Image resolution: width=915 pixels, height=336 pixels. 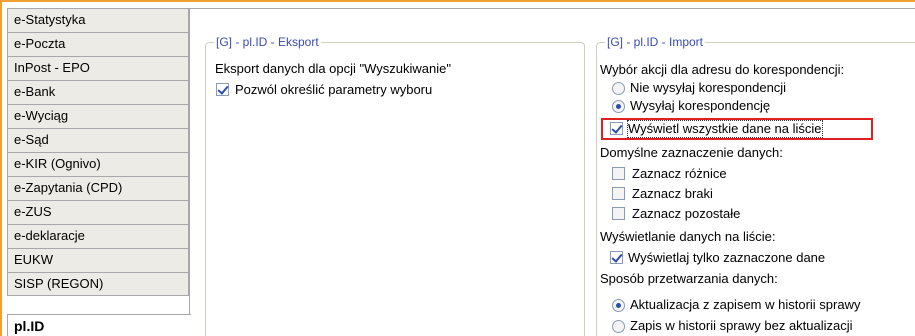 What do you see at coordinates (618, 326) in the screenshot?
I see `history-only-radio` at bounding box center [618, 326].